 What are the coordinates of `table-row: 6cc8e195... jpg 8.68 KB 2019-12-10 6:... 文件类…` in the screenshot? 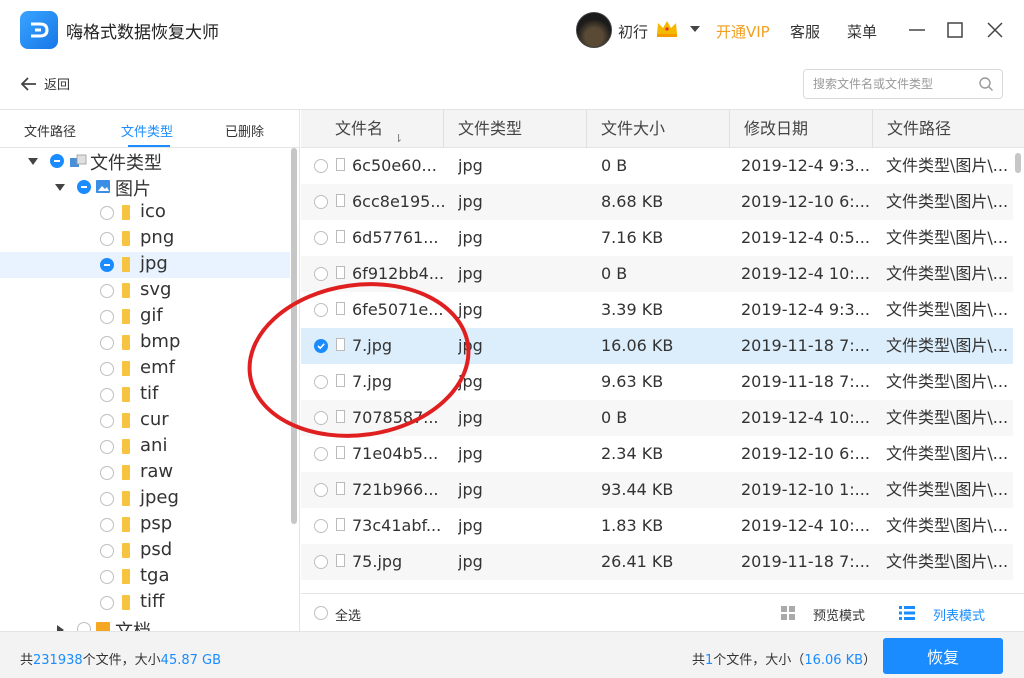 It's located at (657, 202).